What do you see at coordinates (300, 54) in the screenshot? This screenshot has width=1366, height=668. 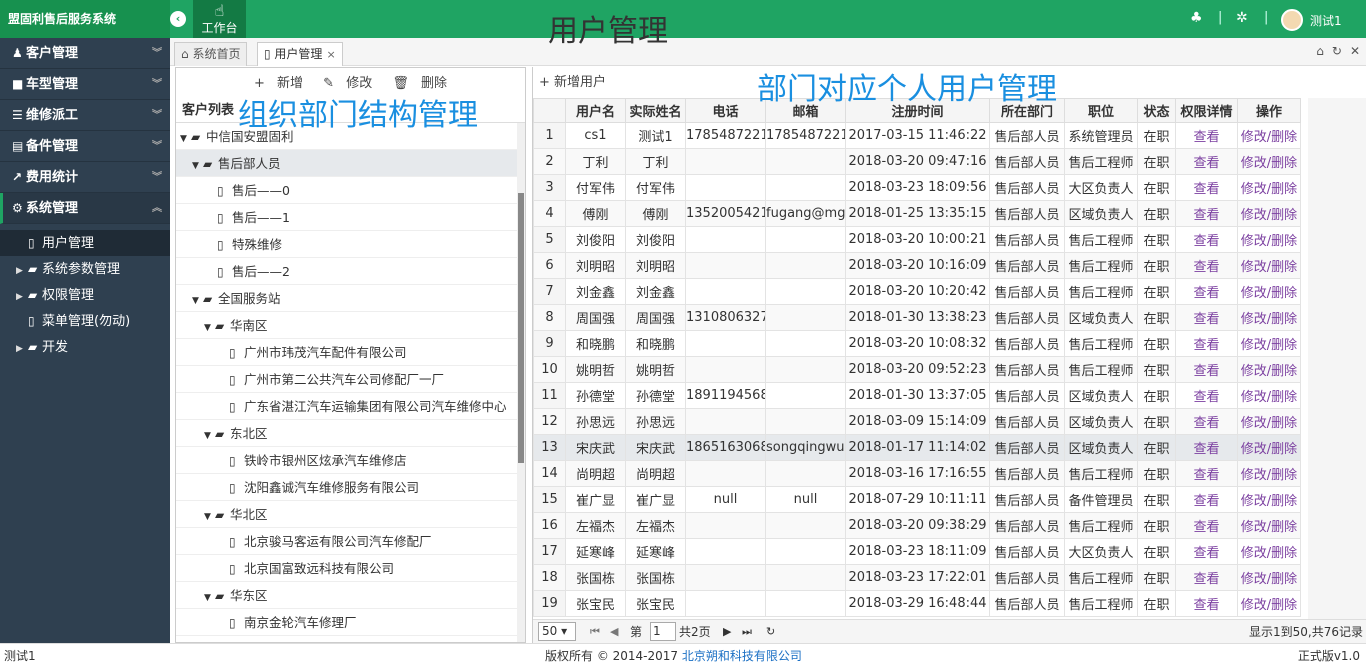 I see `tab-user-management: ▯ 用户管理 ×` at bounding box center [300, 54].